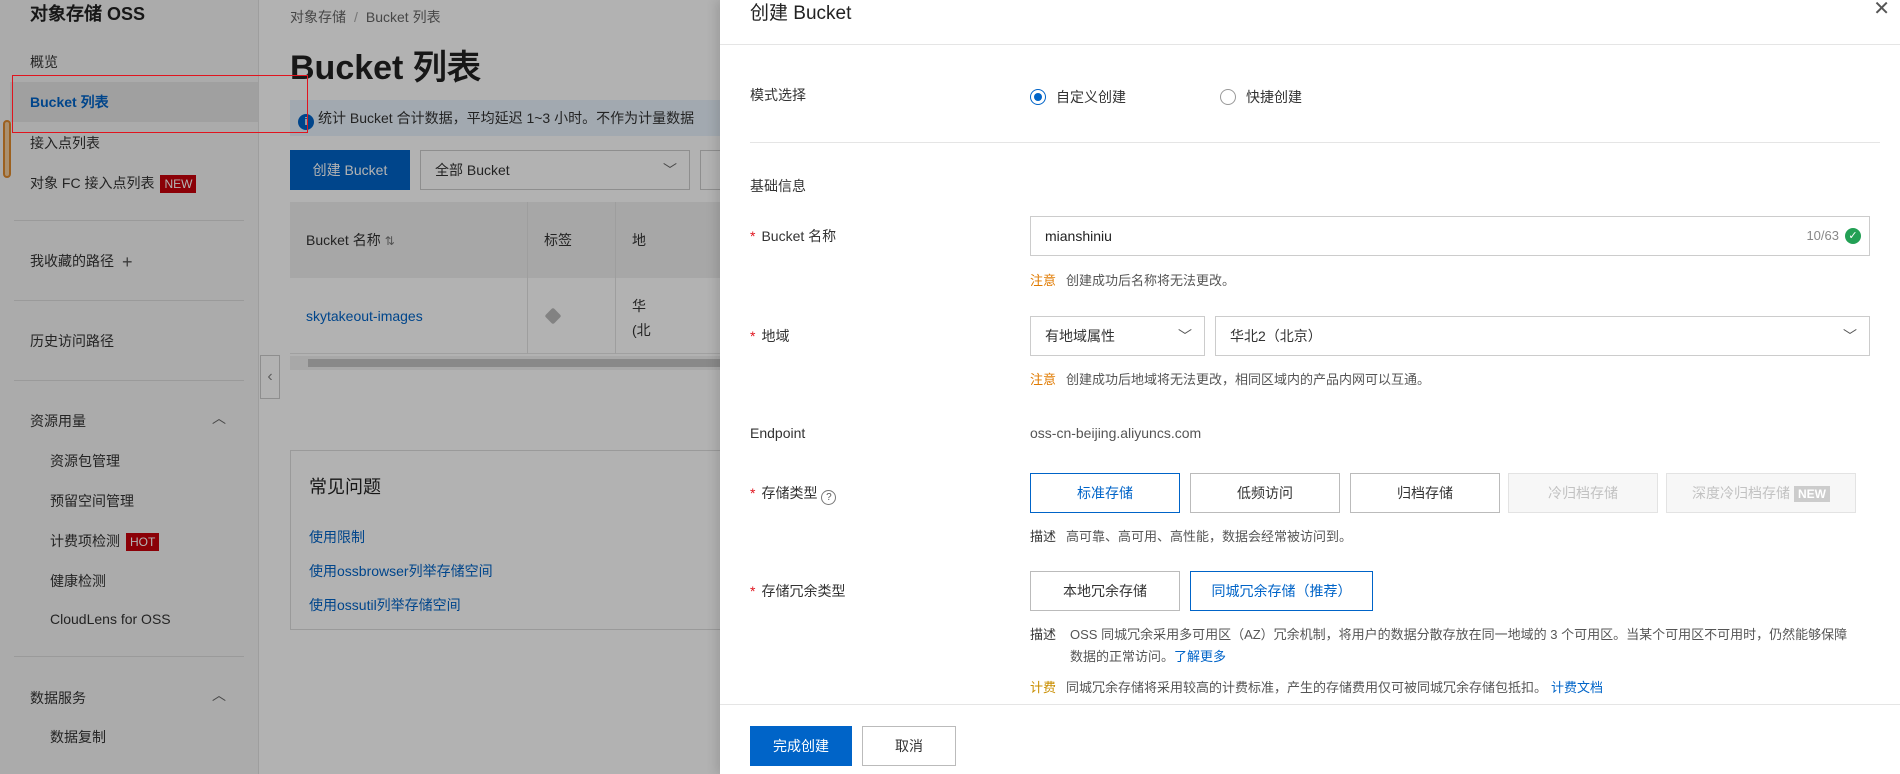 The width and height of the screenshot is (1900, 774). What do you see at coordinates (801, 746) in the screenshot?
I see `complete-create-button: 完成创建` at bounding box center [801, 746].